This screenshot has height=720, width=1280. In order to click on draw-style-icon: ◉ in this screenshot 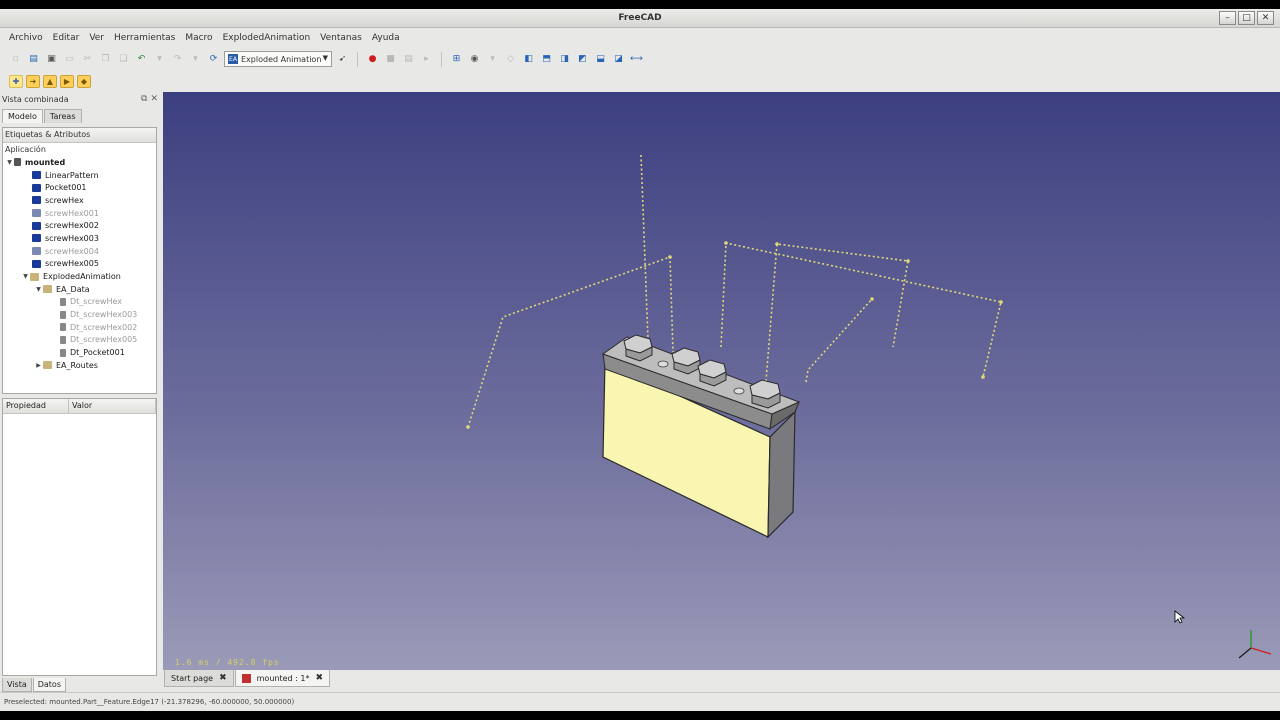, I will do `click(474, 59)`.